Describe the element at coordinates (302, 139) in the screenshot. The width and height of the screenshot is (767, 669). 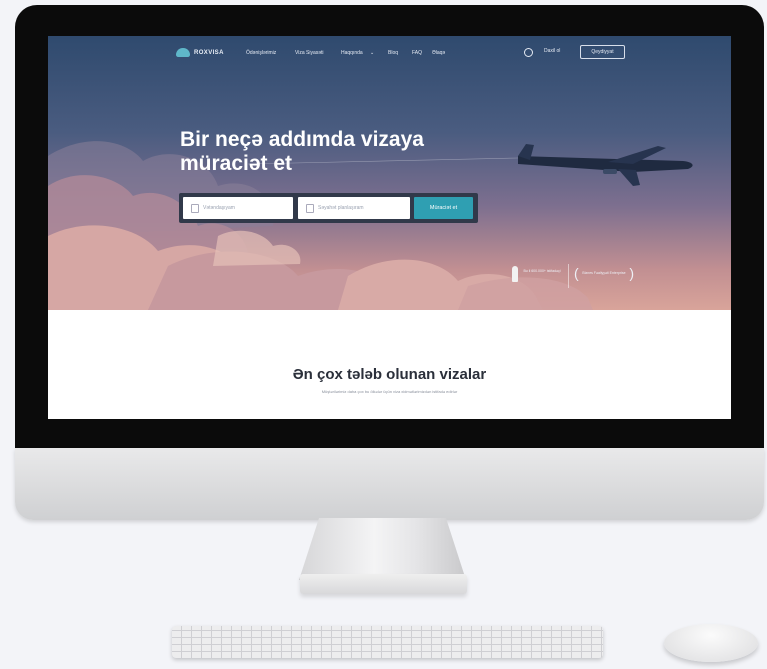
I see `headline-line-1: Bir neçə addımda vizaya` at that location.